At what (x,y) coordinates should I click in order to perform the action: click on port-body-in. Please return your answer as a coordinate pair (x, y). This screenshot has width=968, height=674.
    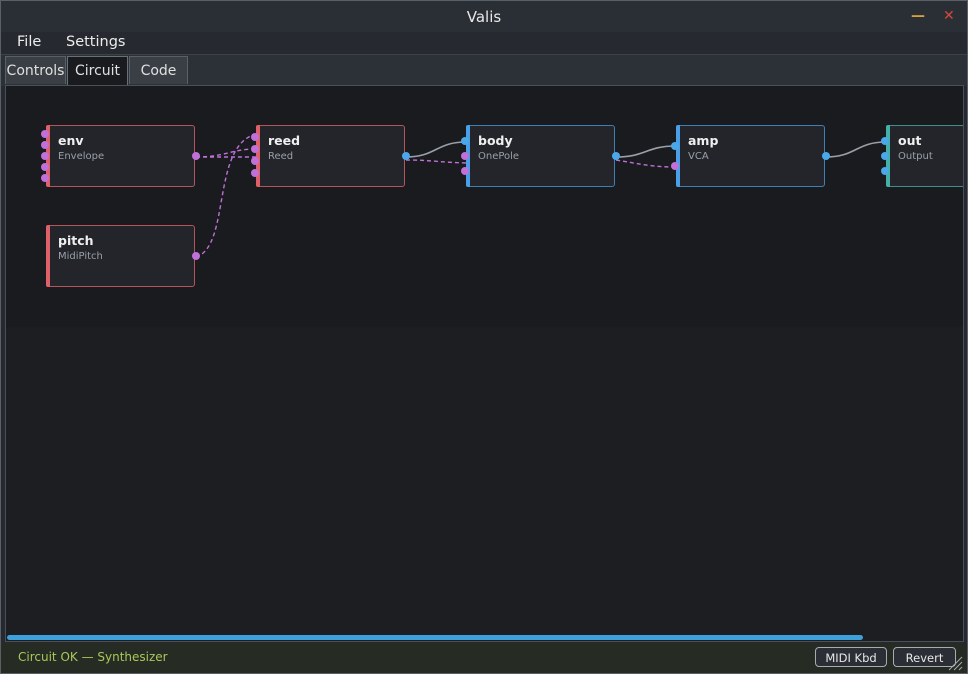
    Looking at the image, I should click on (465, 141).